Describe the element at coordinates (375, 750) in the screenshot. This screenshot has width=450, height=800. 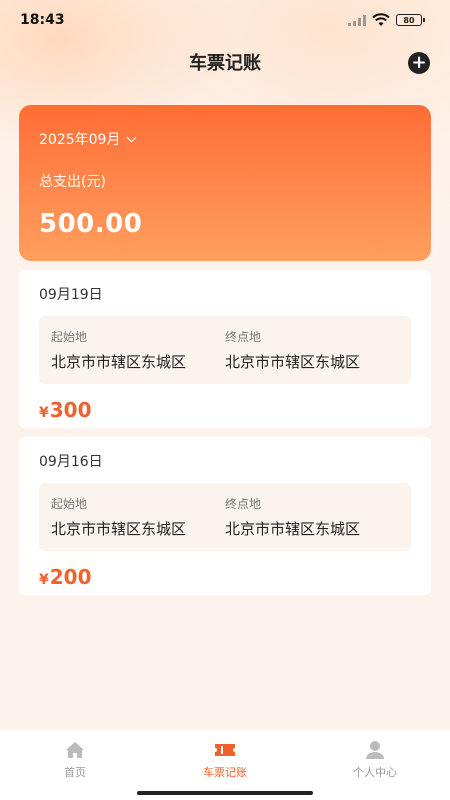
I see `user-icon` at that location.